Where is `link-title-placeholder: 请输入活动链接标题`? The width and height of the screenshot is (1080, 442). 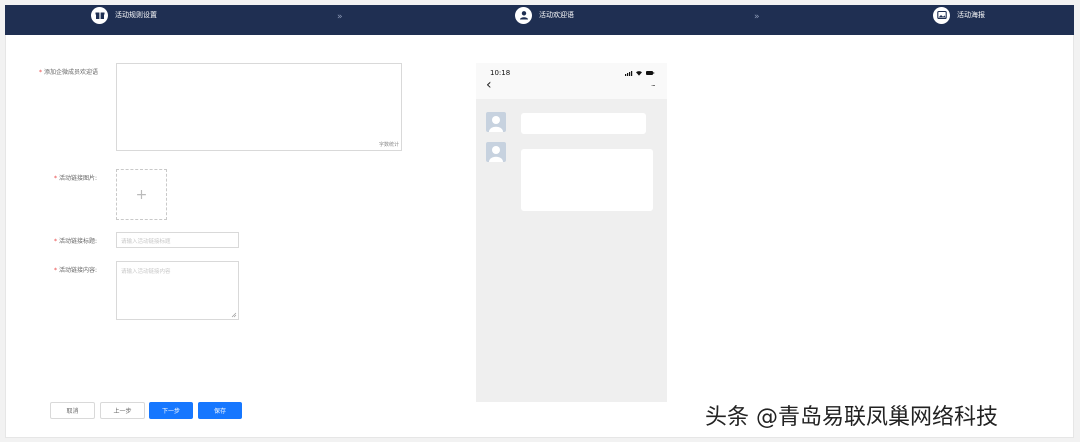
link-title-placeholder: 请输入活动链接标题 is located at coordinates (146, 242).